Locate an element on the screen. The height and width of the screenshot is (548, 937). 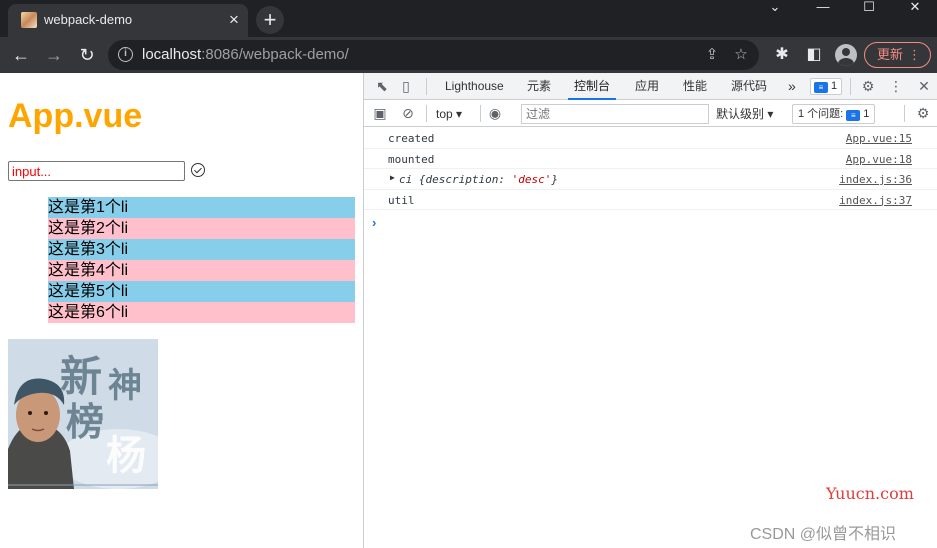
tab-search-icon: ⌄ is located at coordinates (775, 9).